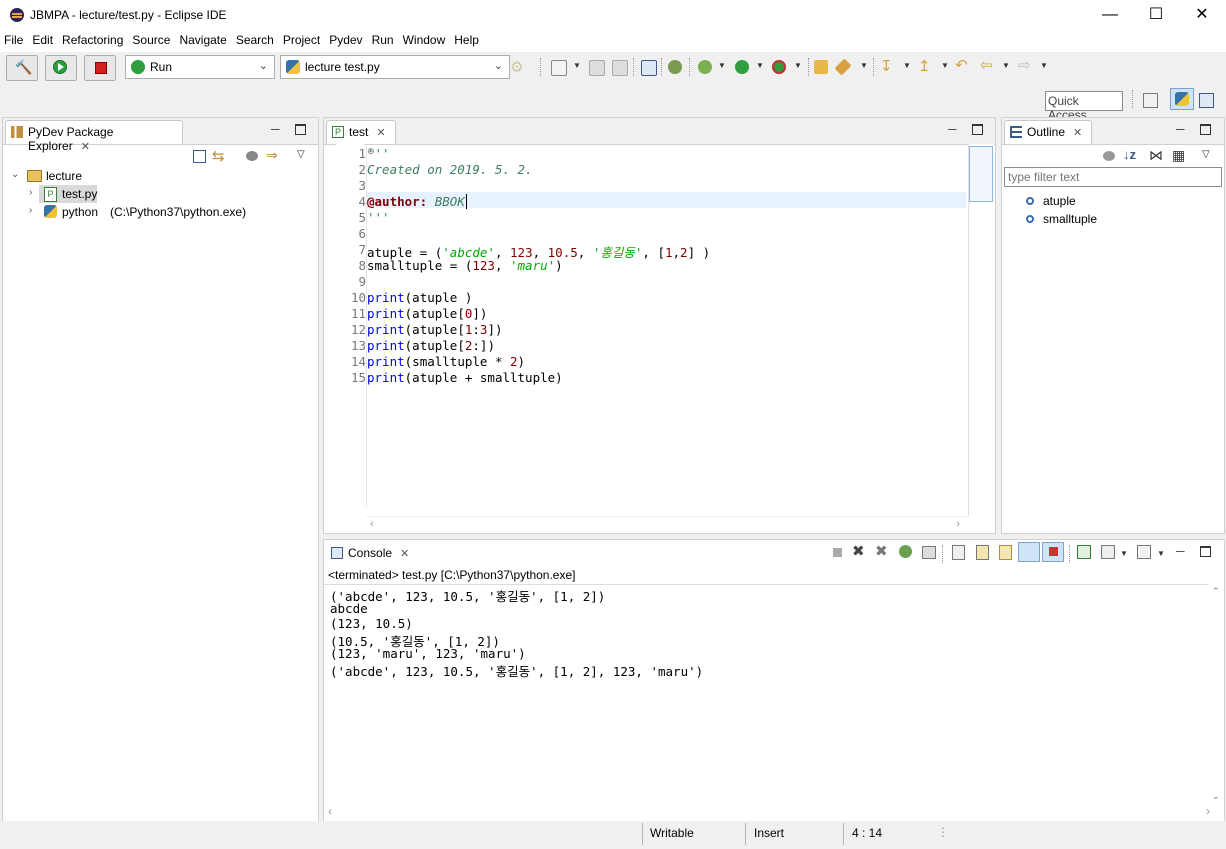 The image size is (1226, 849). Describe the element at coordinates (1025, 65) in the screenshot. I see `forward-icon: ⇨` at that location.